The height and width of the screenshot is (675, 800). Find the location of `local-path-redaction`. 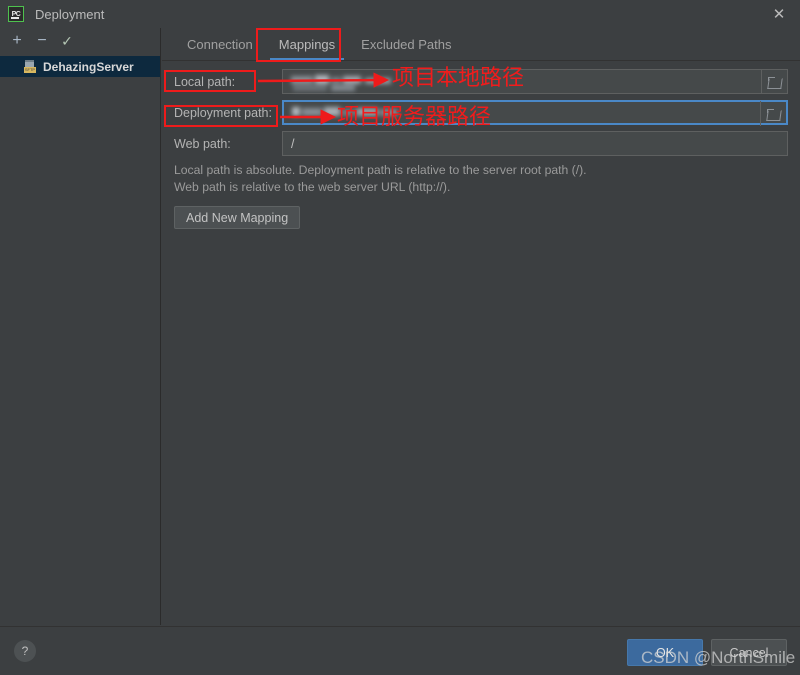

local-path-redaction is located at coordinates (351, 82).